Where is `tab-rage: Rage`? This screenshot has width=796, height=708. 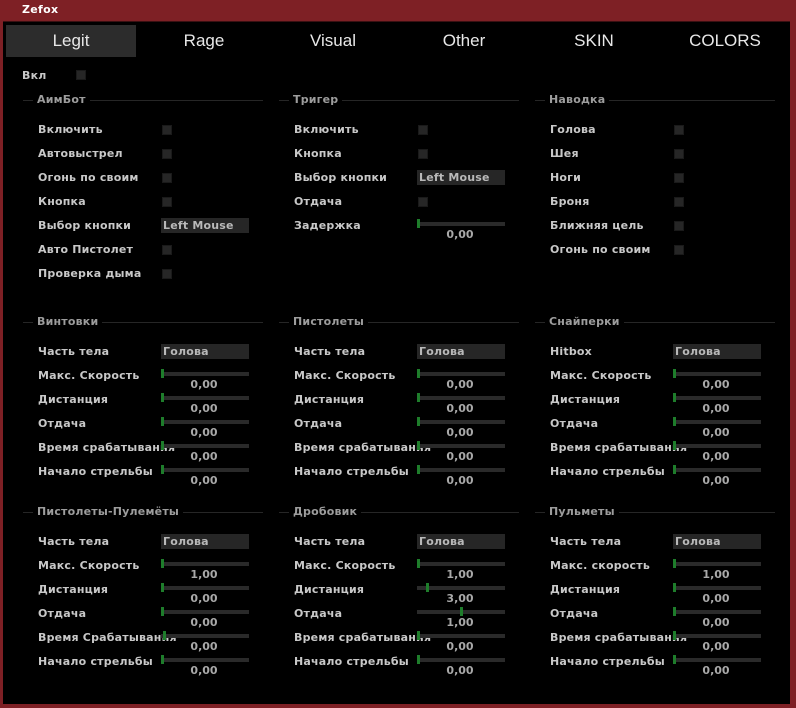
tab-rage: Rage is located at coordinates (204, 41).